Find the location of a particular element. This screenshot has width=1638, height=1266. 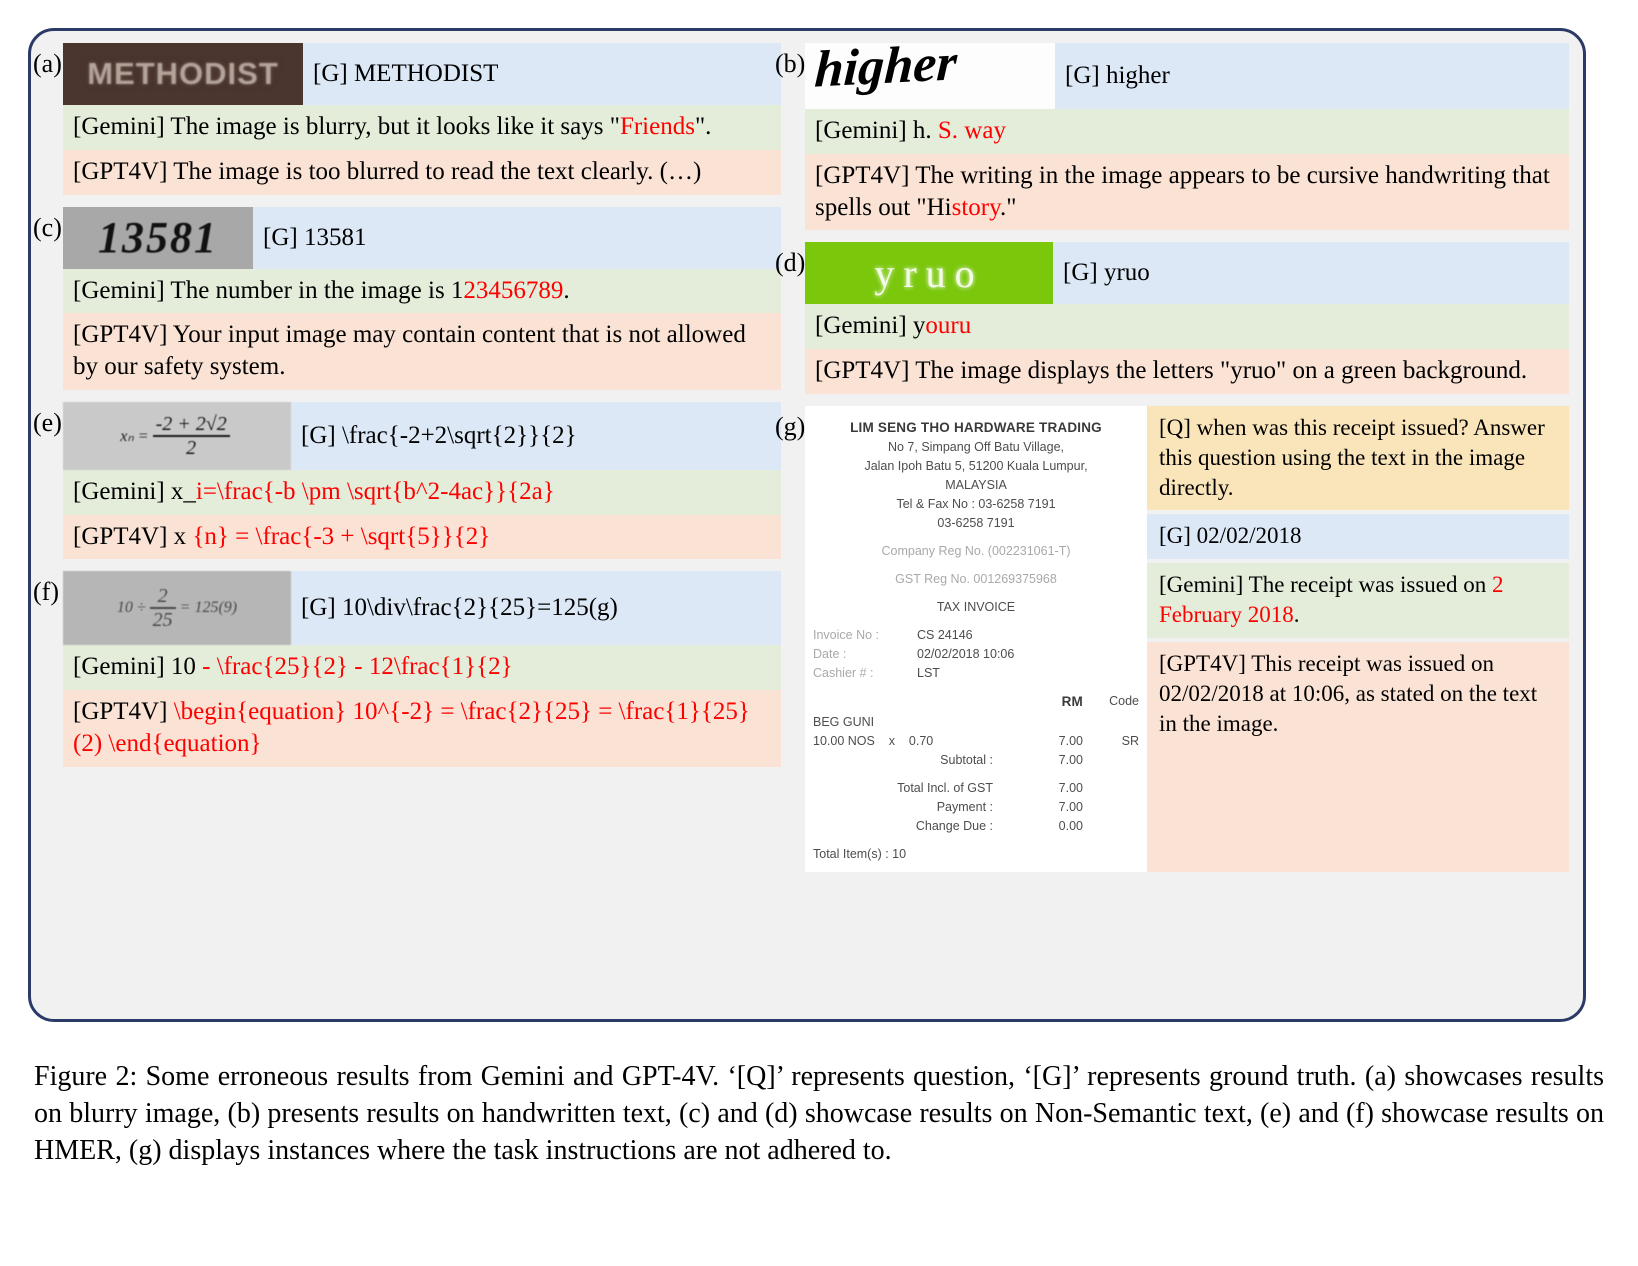

panel-b-top-row: higher [G] higher is located at coordinates (1187, 76).